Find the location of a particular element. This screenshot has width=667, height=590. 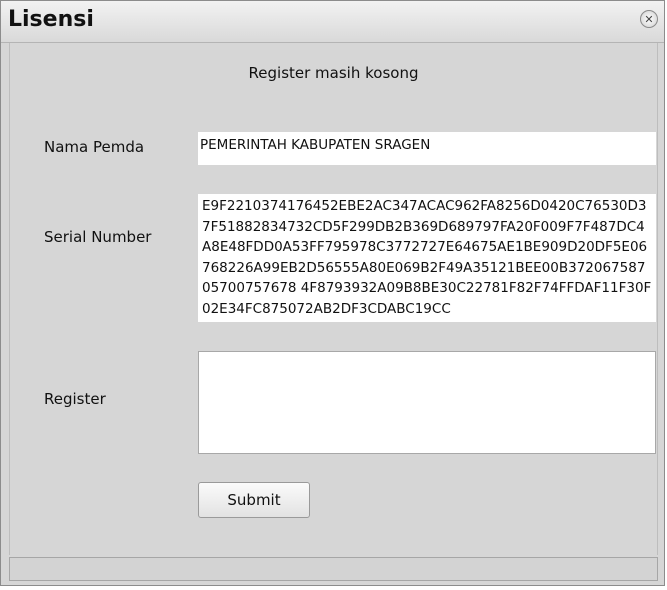

nama-pemda-field: PEMERINTAH KABUPATEN SRAGEN is located at coordinates (427, 148).